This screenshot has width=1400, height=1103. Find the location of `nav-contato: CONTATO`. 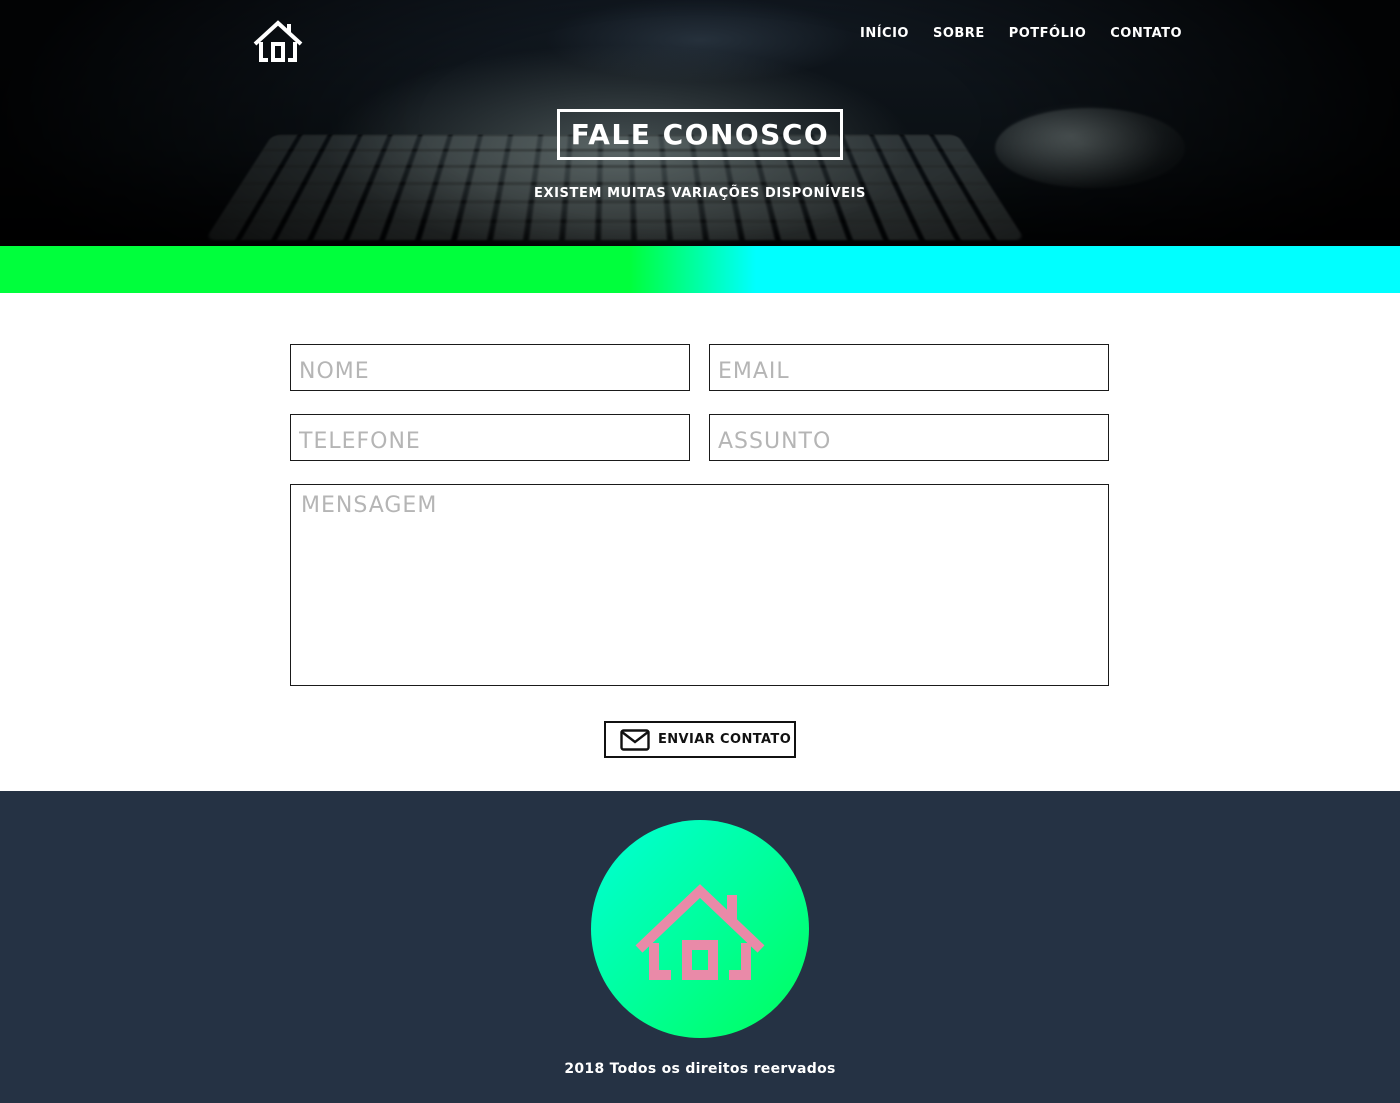

nav-contato: CONTATO is located at coordinates (1146, 33).